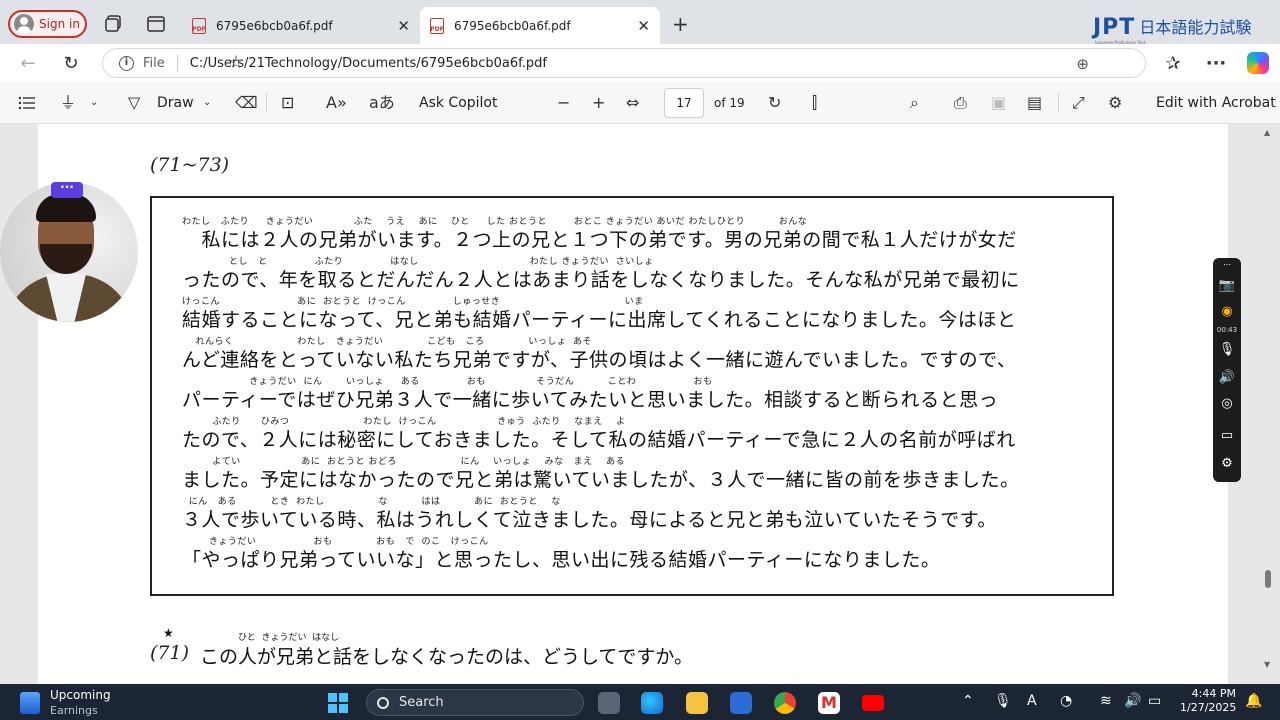  What do you see at coordinates (1267, 132) in the screenshot?
I see `scroll-up-icon: ▲` at bounding box center [1267, 132].